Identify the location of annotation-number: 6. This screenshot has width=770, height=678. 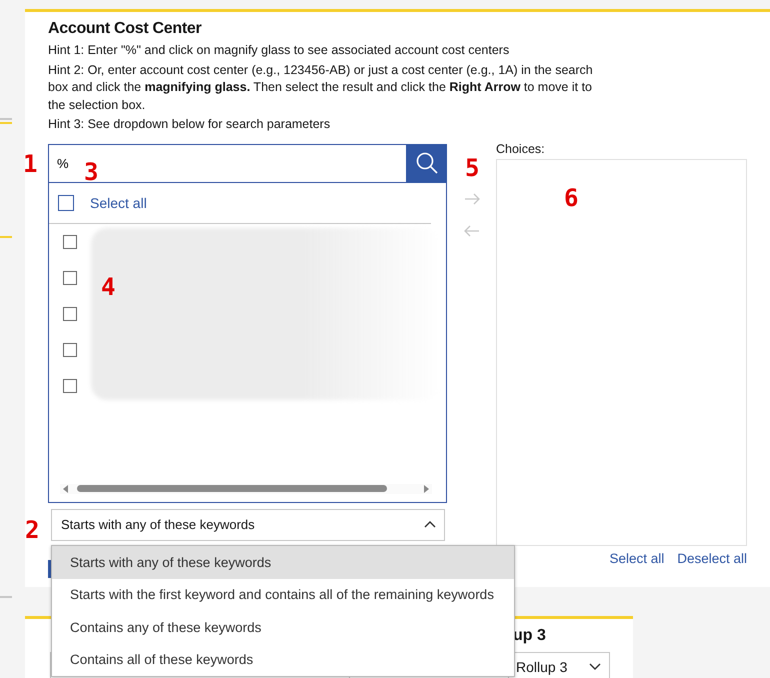
(571, 198).